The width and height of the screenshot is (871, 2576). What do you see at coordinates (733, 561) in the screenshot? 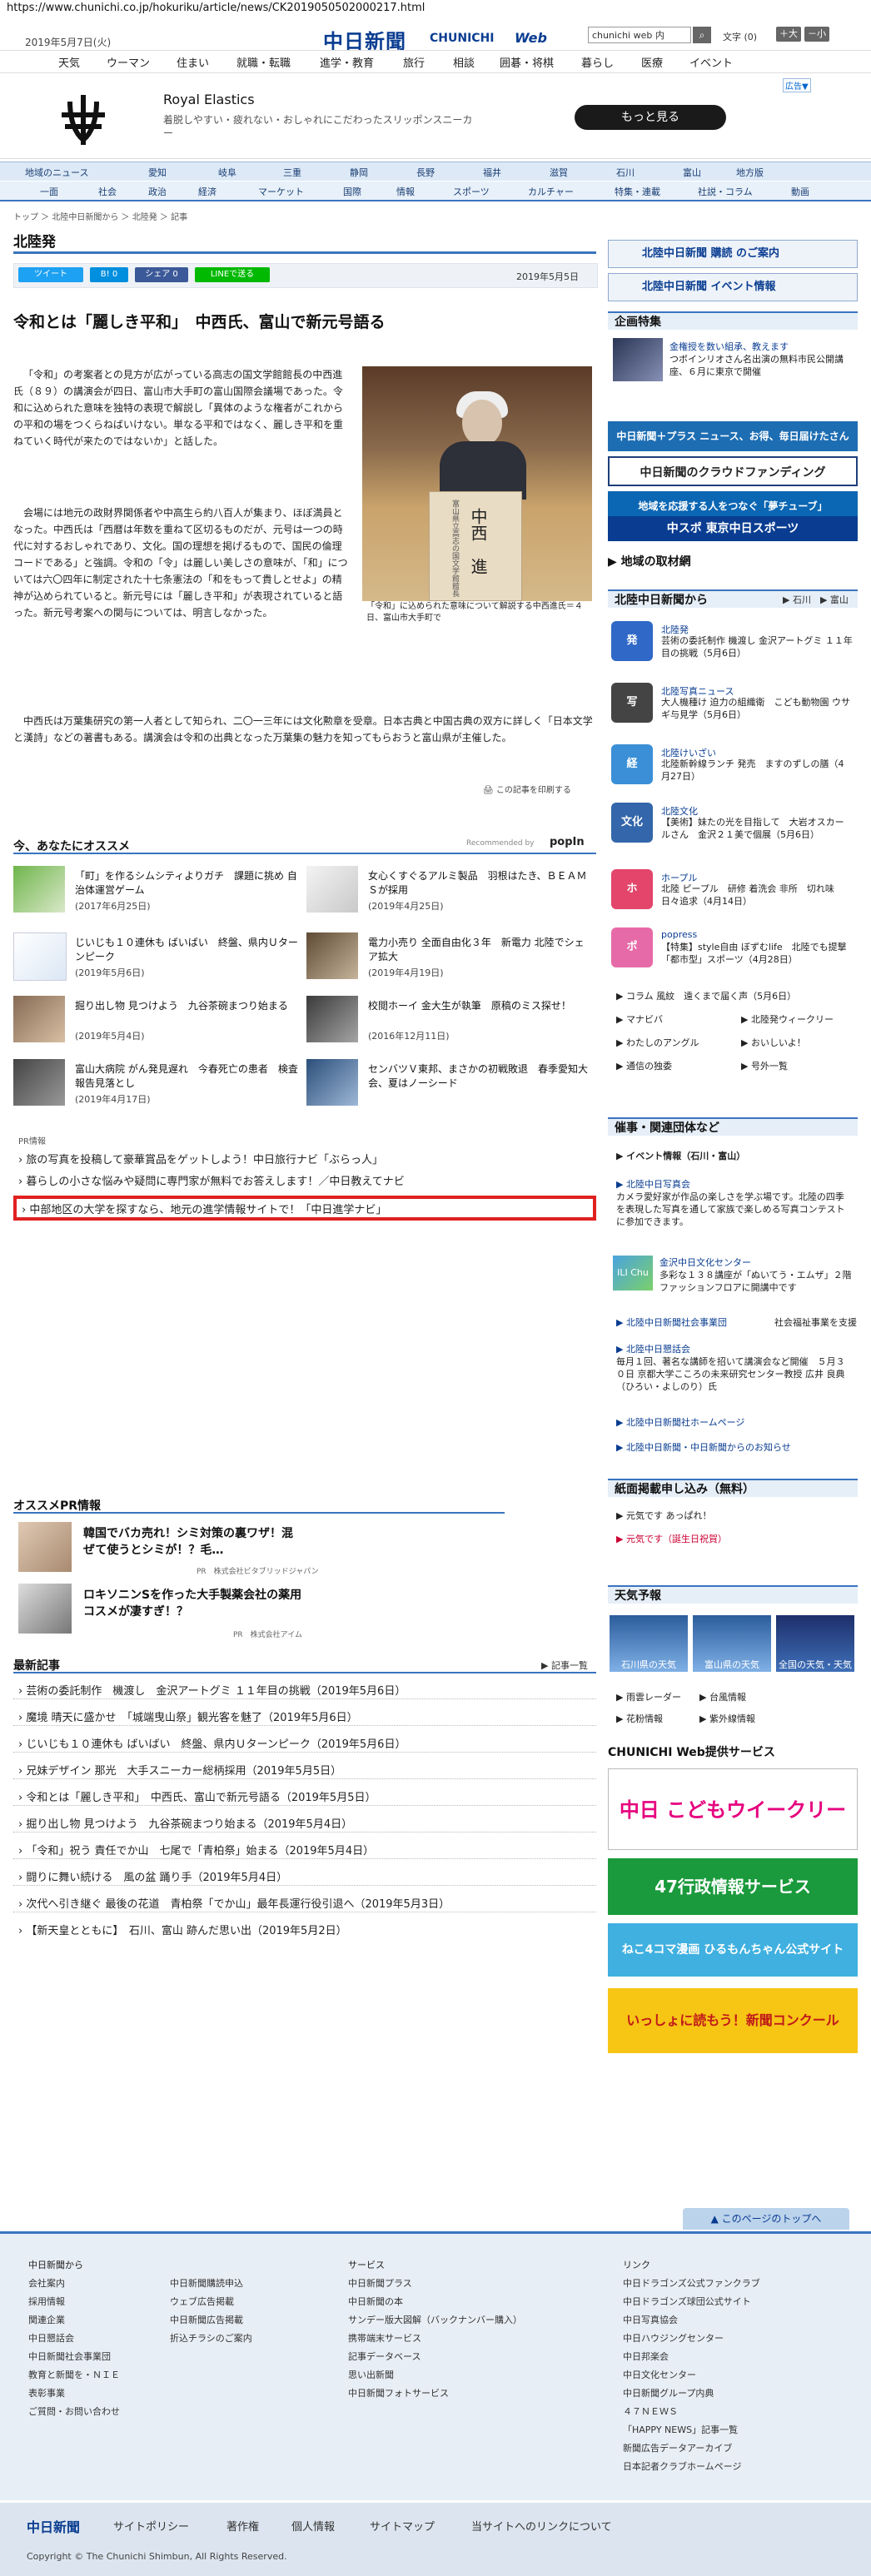
I see `torizai-link: ▶ 地域の取材網` at bounding box center [733, 561].